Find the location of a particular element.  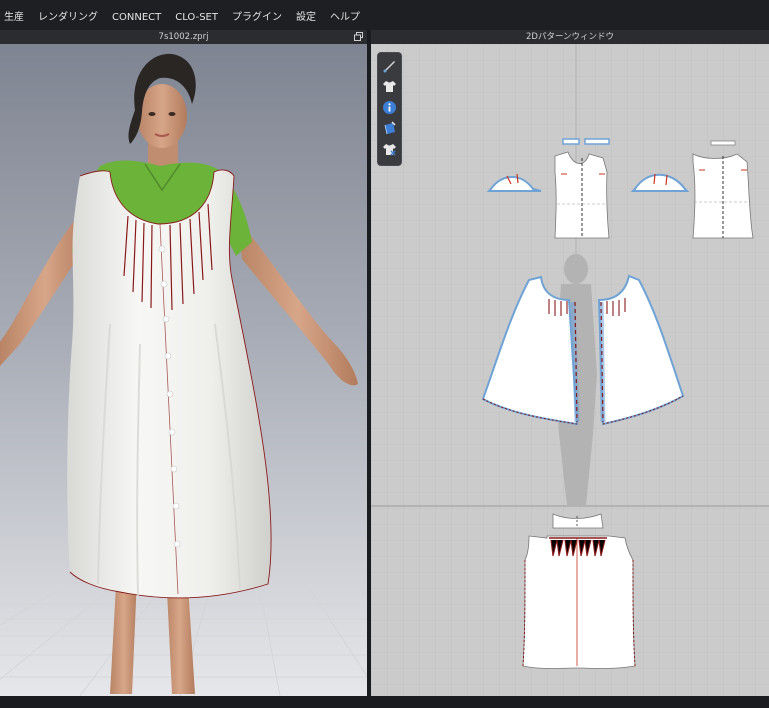

tool-info is located at coordinates (389, 107).